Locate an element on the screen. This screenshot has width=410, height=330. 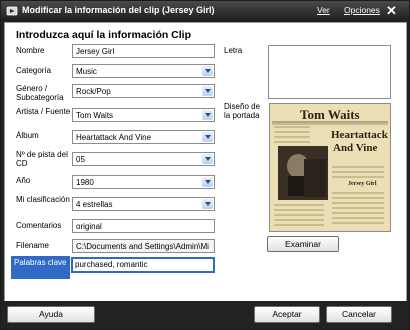
form-heading: Introduzca aquí la información Clip is located at coordinates (104, 35).